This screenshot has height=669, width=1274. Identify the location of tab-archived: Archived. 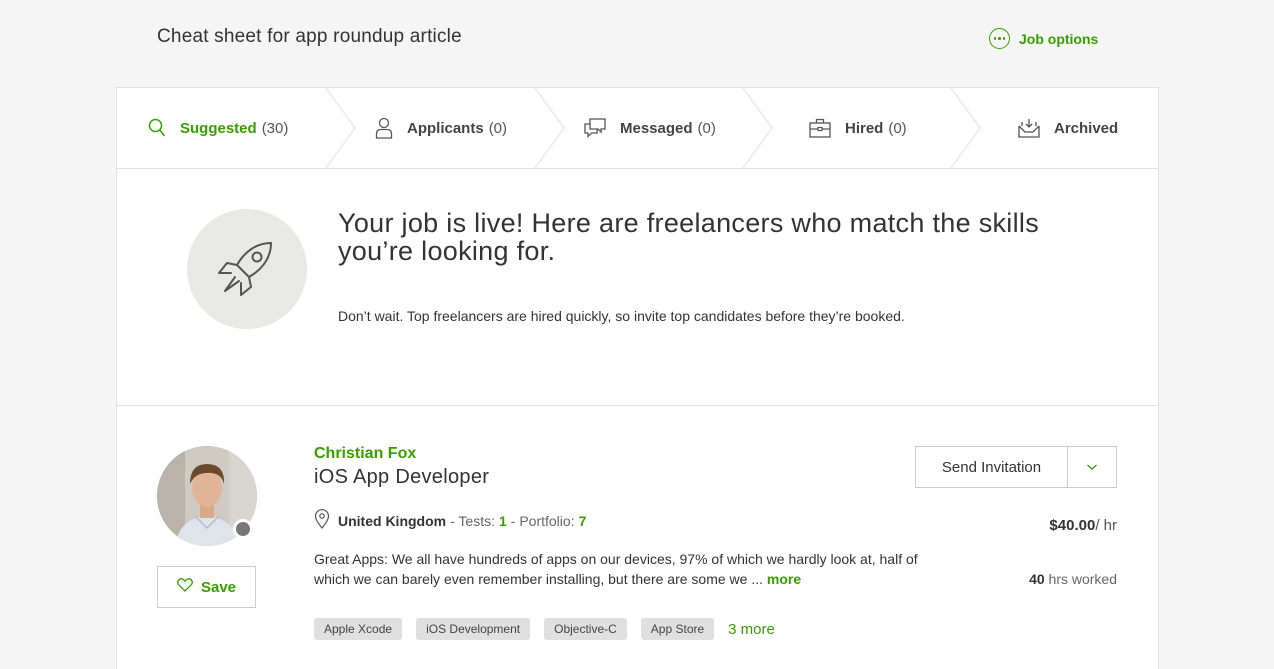
(1070, 128).